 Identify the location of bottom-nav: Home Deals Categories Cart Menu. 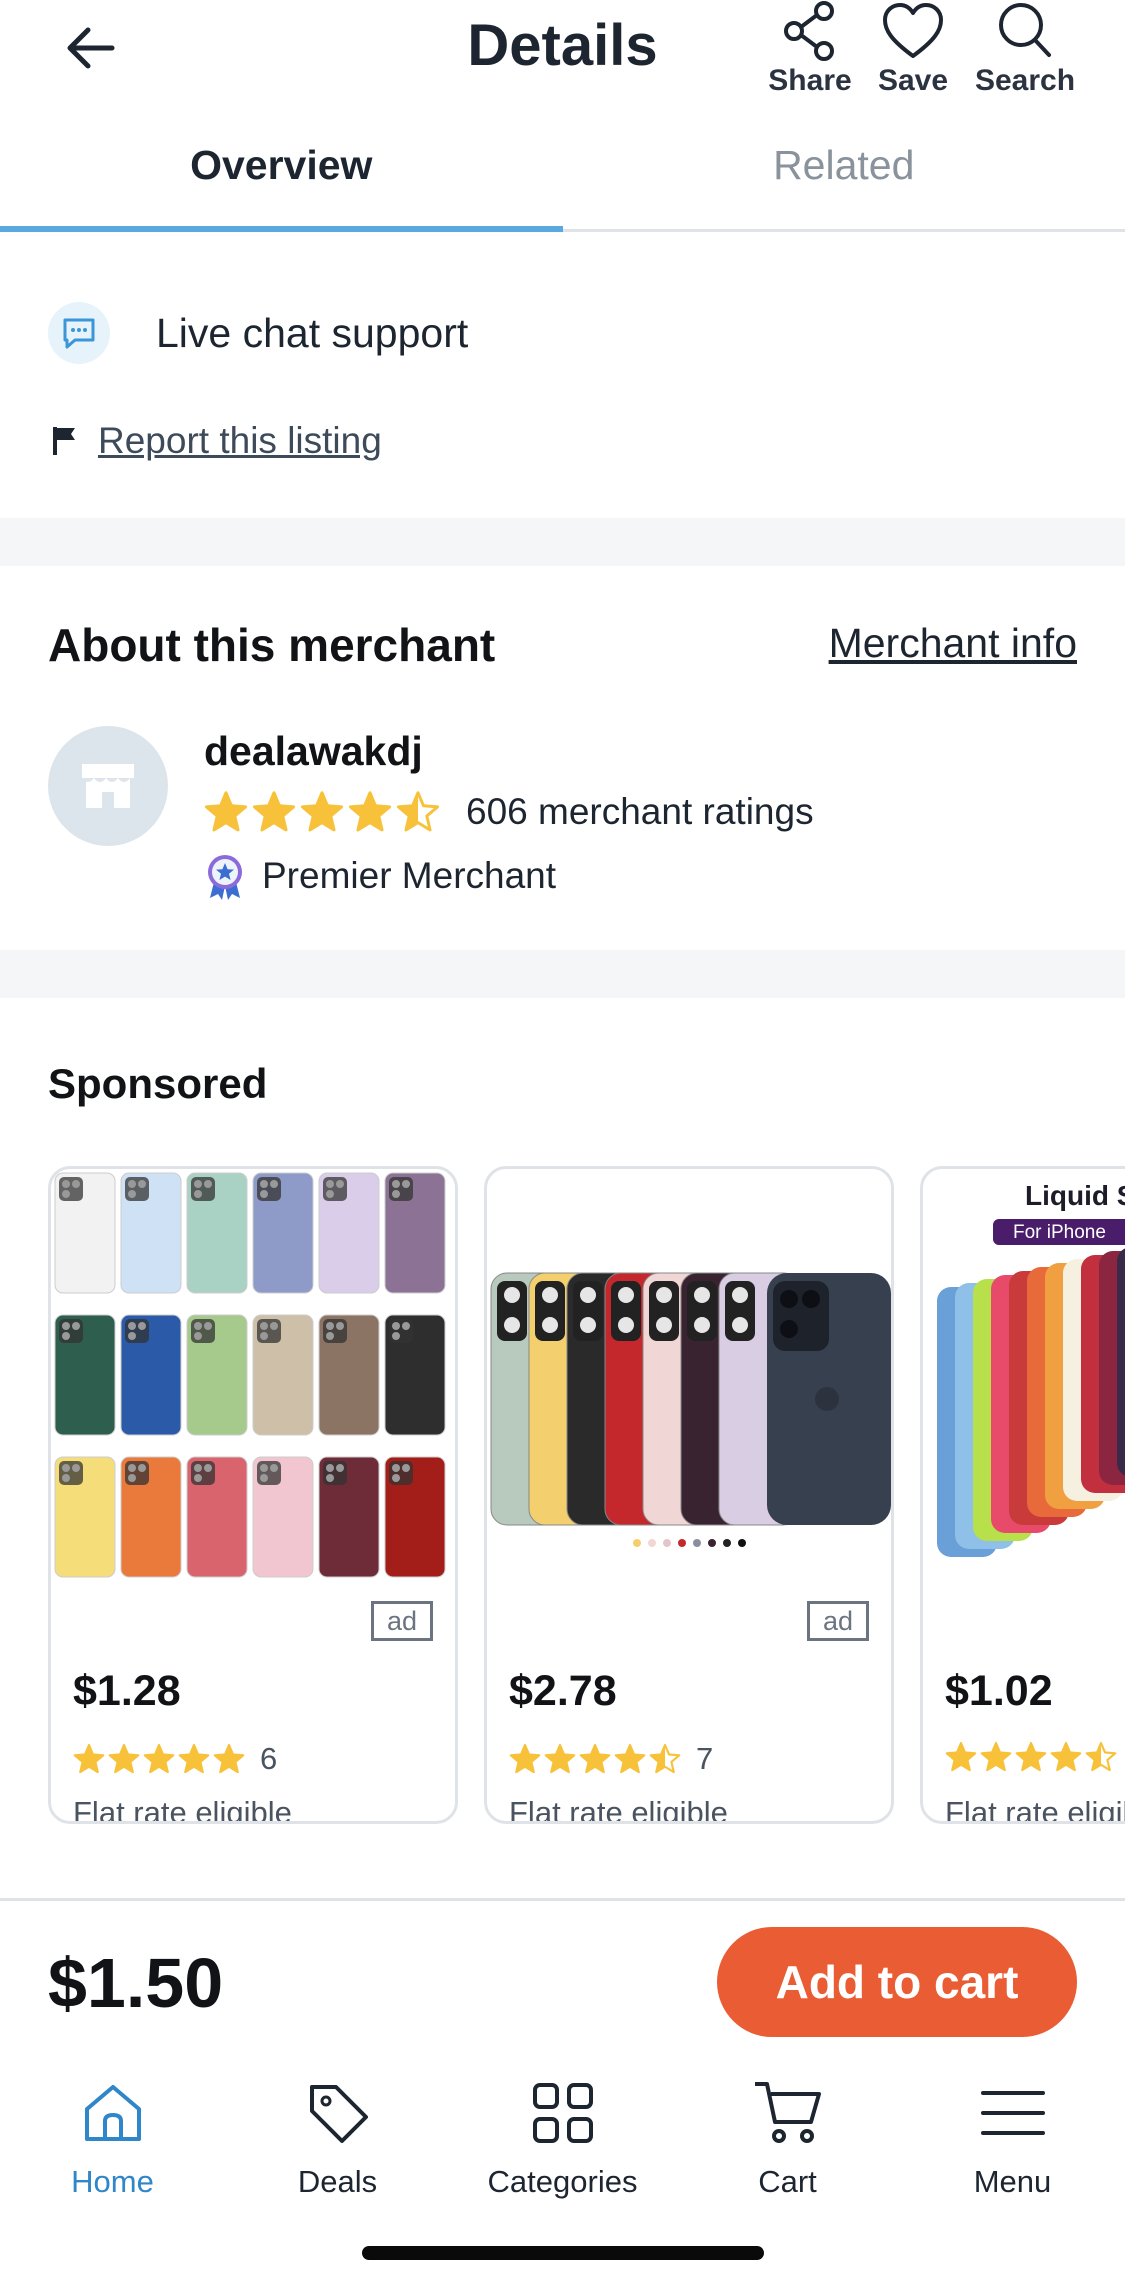
(562, 2136).